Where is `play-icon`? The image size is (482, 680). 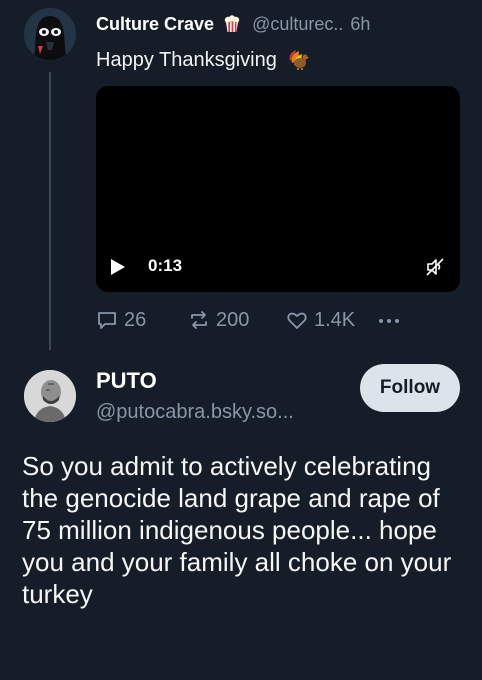 play-icon is located at coordinates (118, 267).